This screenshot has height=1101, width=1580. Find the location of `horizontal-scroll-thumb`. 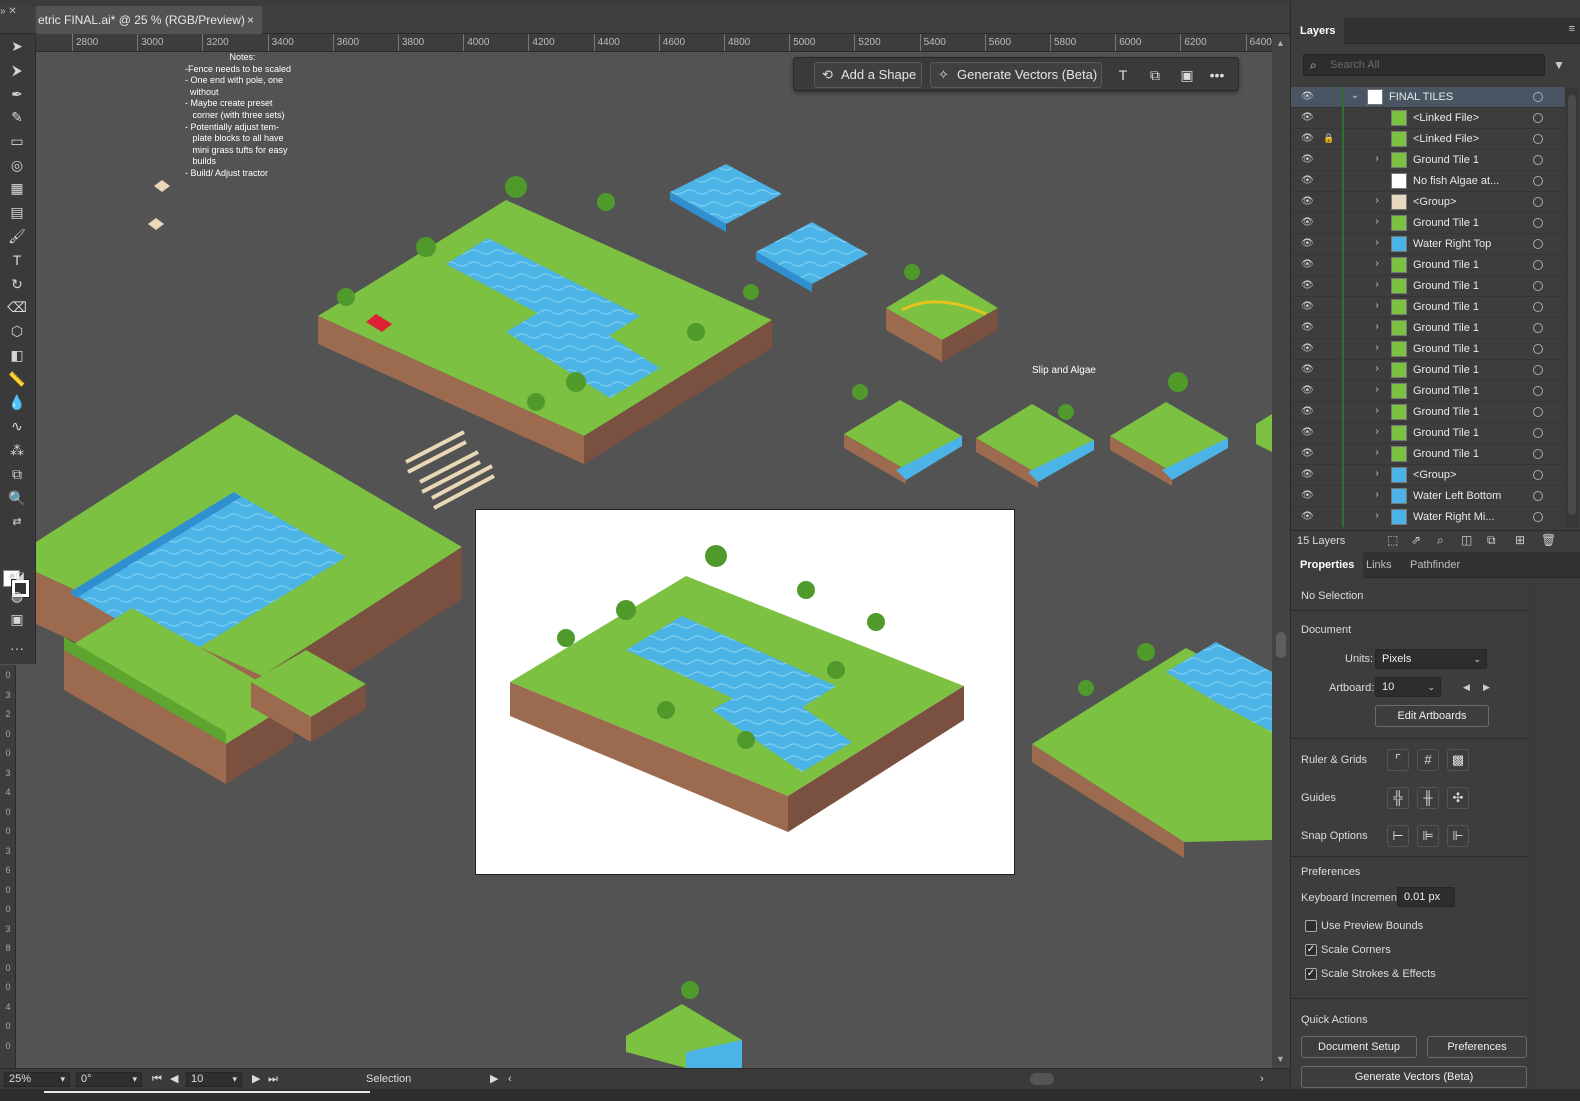

horizontal-scroll-thumb is located at coordinates (1042, 1079).